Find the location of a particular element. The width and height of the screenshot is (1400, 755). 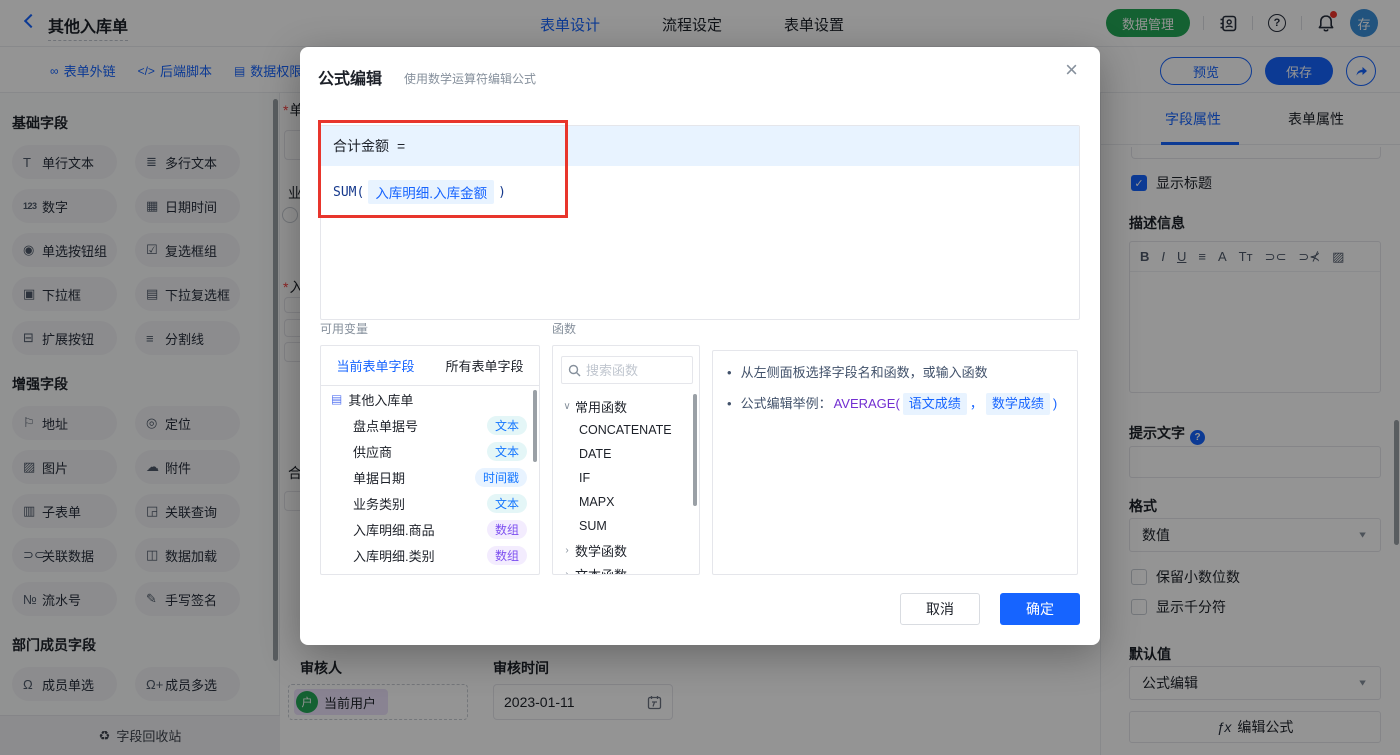

formula-editor: 合计金额 = SUM( 入库明细.入库金额 ) is located at coordinates (700, 222).